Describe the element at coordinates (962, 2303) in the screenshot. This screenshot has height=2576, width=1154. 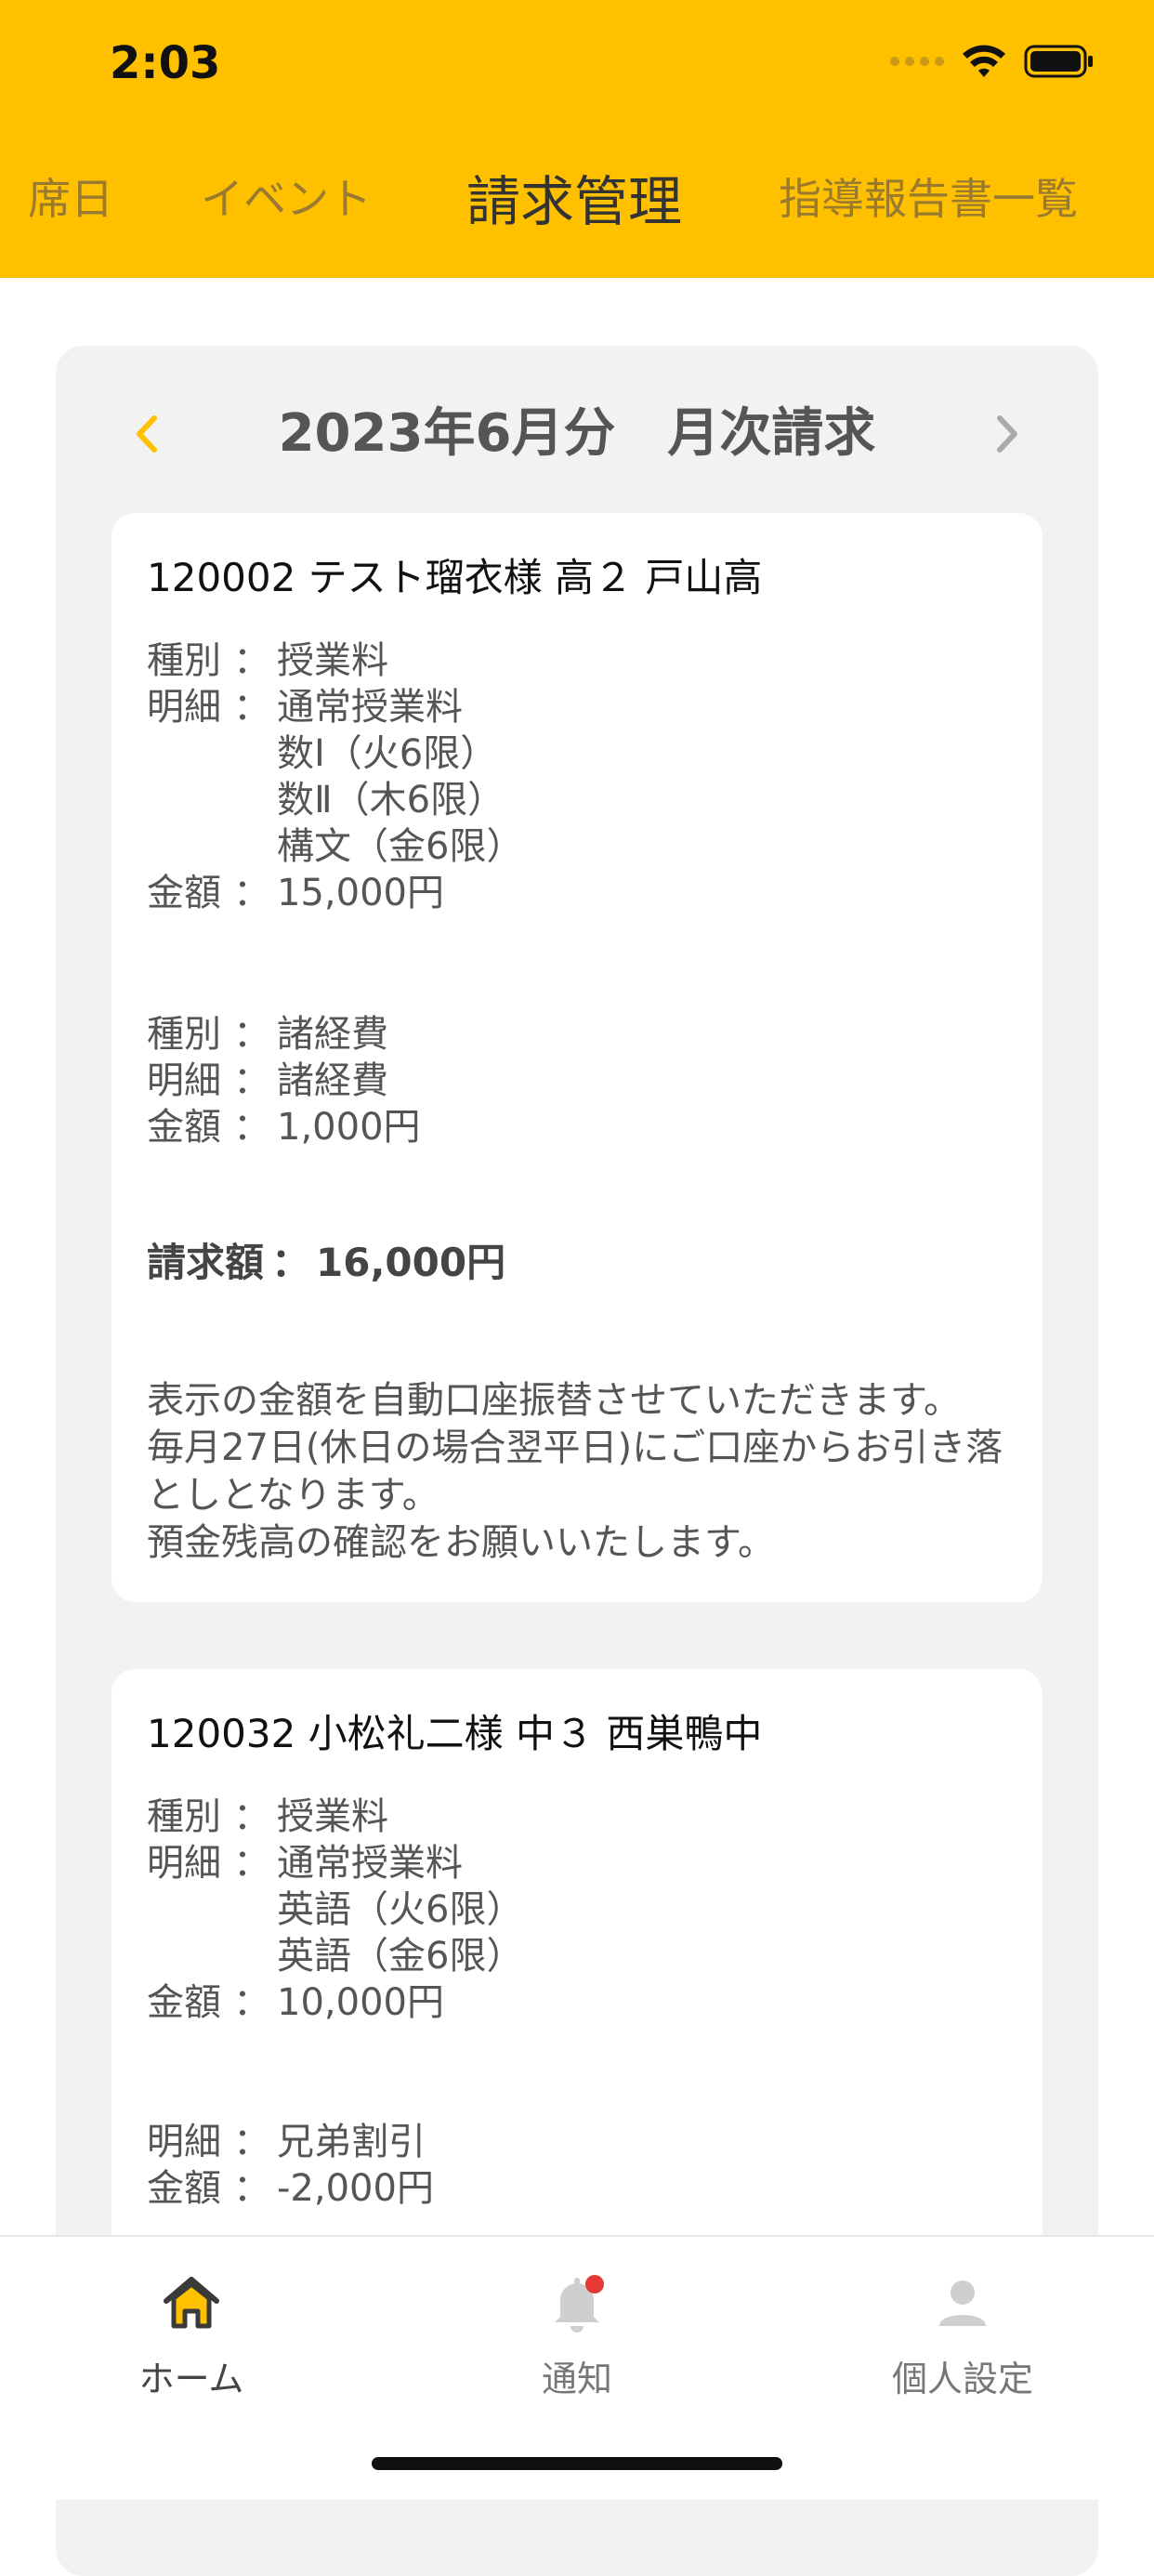
I see `person-icon` at that location.